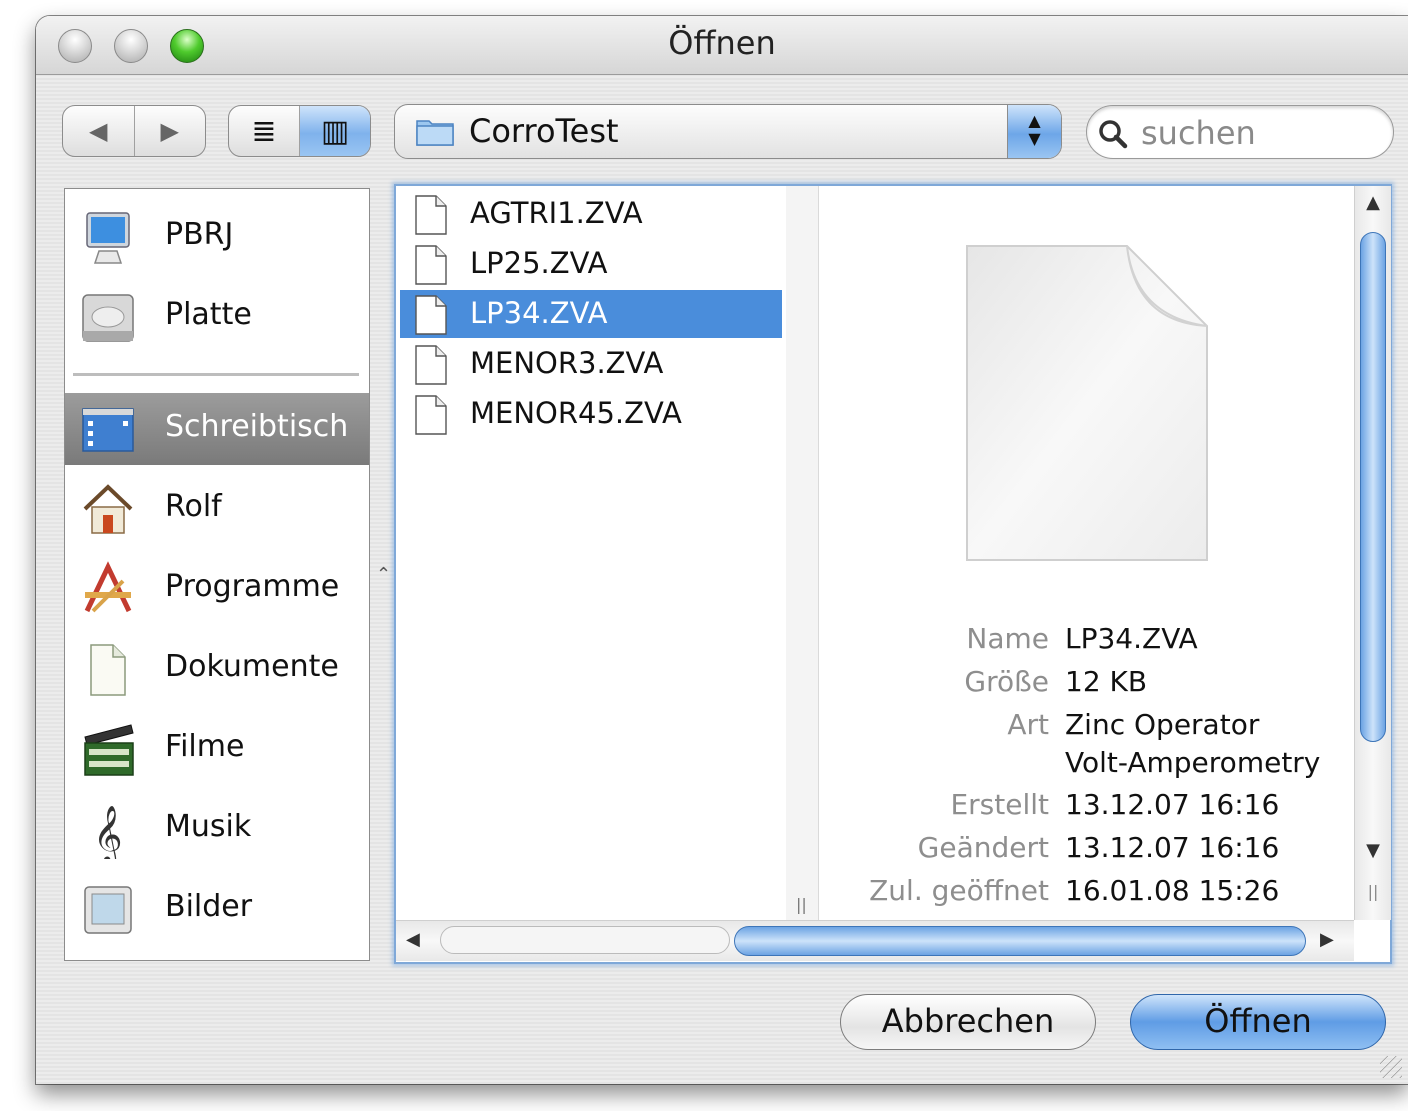  Describe the element at coordinates (413, 939) in the screenshot. I see `scroll-left-arrow-icon: ◀` at that location.